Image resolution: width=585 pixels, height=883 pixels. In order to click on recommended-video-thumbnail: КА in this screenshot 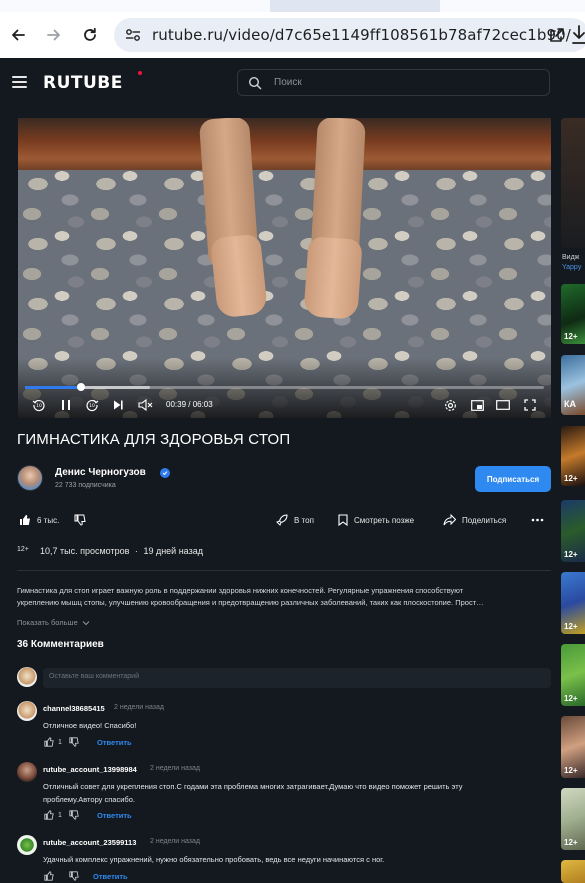, I will do `click(573, 385)`.